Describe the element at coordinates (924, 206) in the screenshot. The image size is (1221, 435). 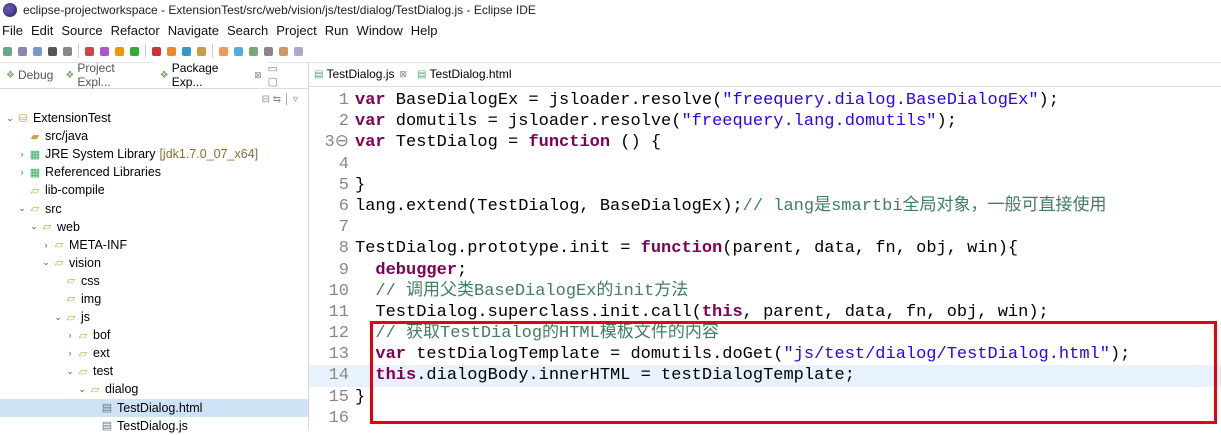
I see `code-token: // lang是smartbi全局对象，一般可直接使用` at that location.